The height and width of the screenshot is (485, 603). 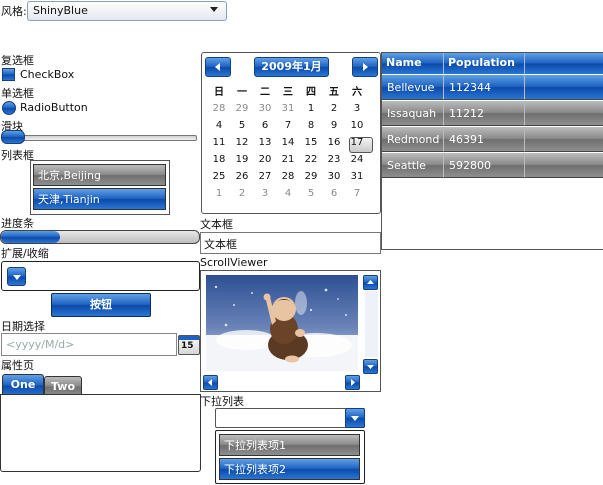 What do you see at coordinates (288, 142) in the screenshot?
I see `calendar-day: 14` at bounding box center [288, 142].